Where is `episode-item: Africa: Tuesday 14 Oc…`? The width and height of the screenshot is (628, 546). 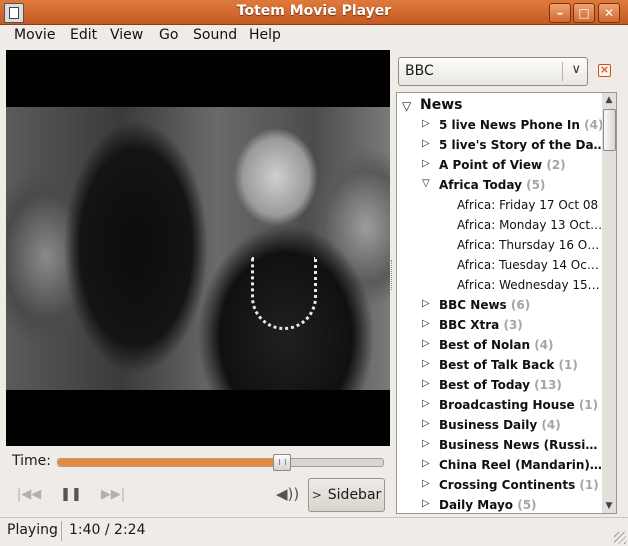 episode-item: Africa: Tuesday 14 Oc… is located at coordinates (500, 265).